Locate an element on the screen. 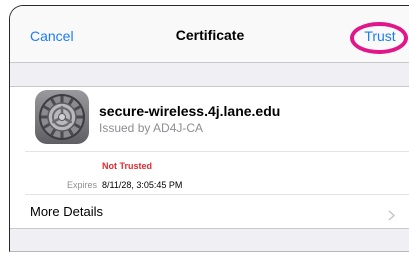  chevron-right-icon is located at coordinates (392, 217).